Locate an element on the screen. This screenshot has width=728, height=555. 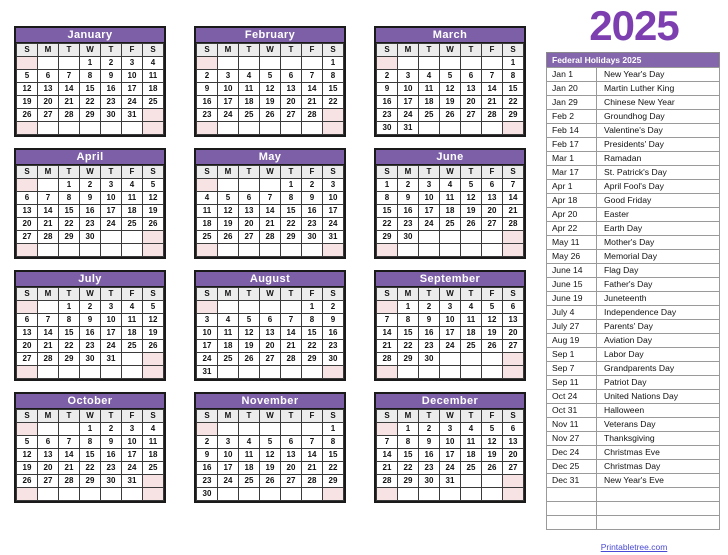
day-cell: 26 is located at coordinates (270, 115).